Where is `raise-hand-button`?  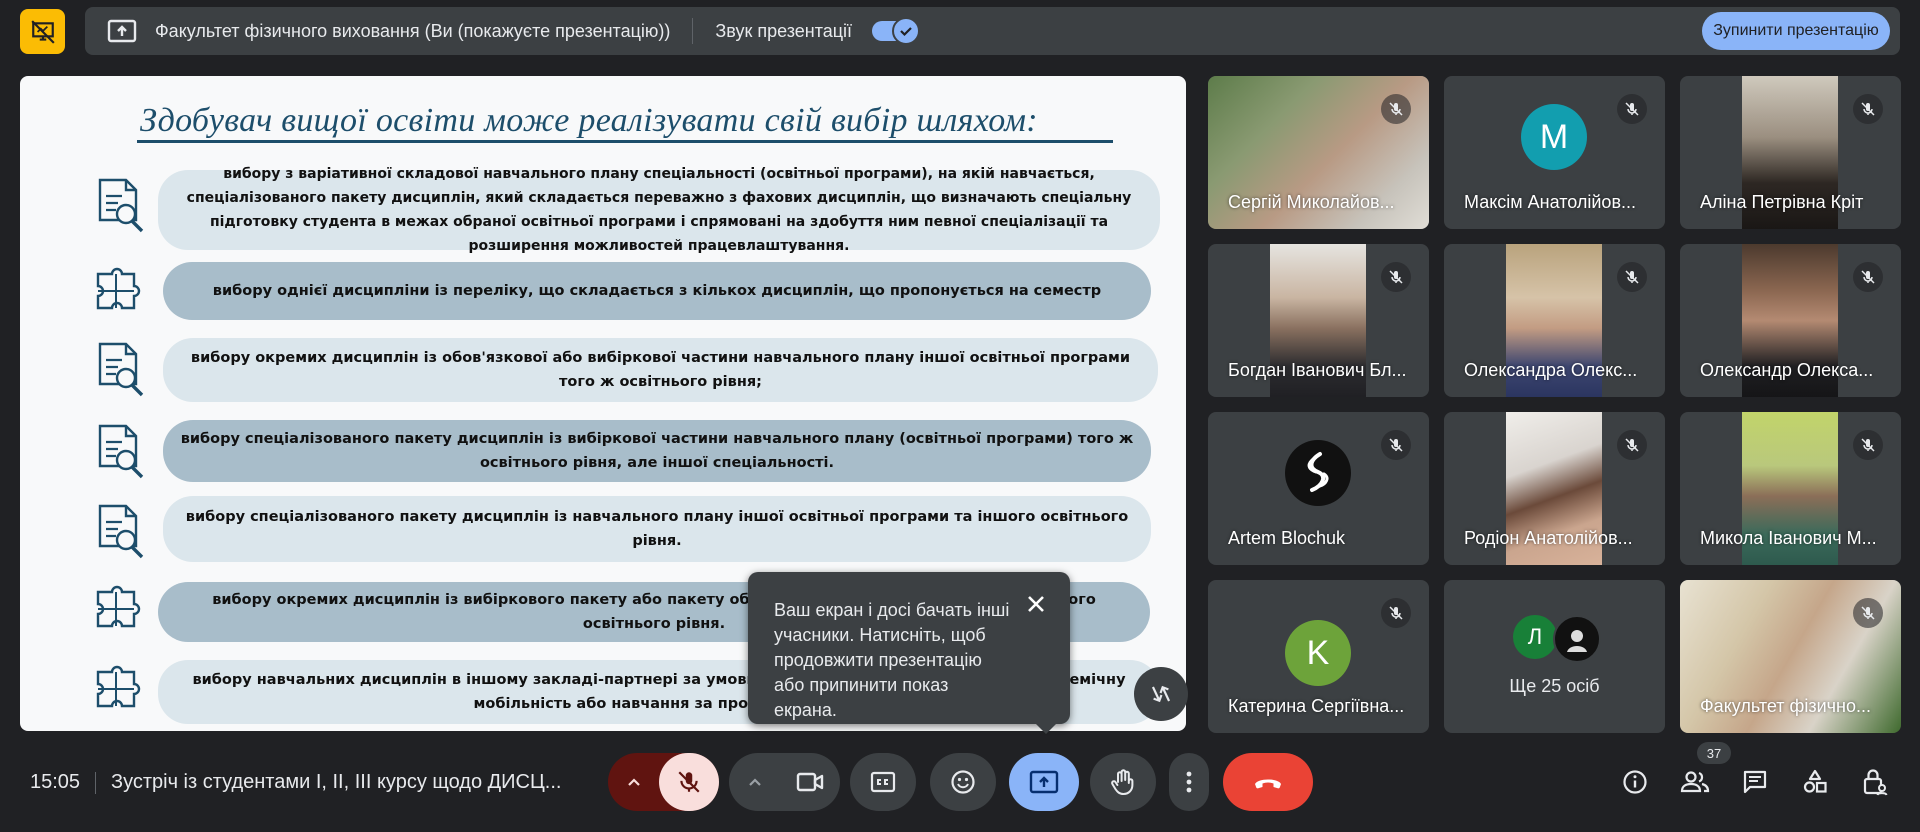 raise-hand-button is located at coordinates (1123, 782).